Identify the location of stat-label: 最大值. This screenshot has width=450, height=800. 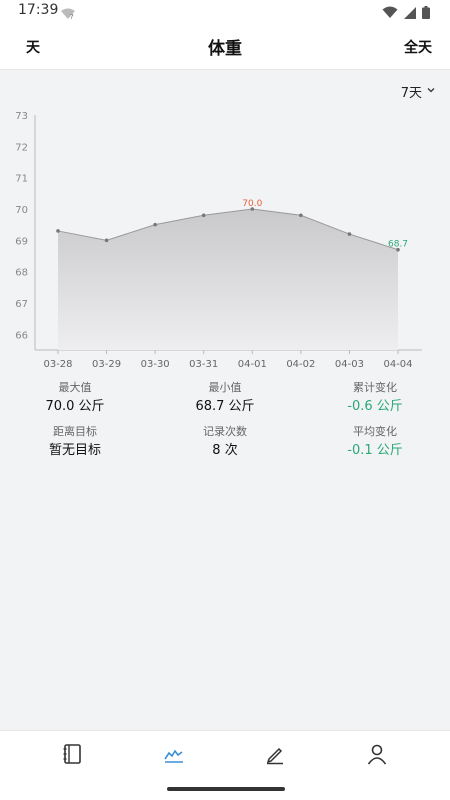
(75, 387).